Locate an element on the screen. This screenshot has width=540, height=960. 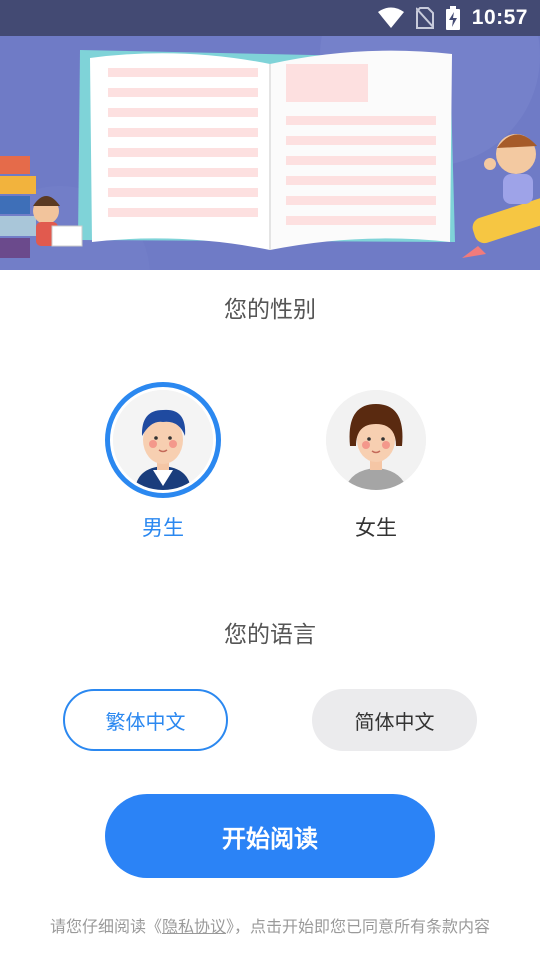
language-traditional-chinese-button: 繁体中文 is located at coordinates (145, 720).